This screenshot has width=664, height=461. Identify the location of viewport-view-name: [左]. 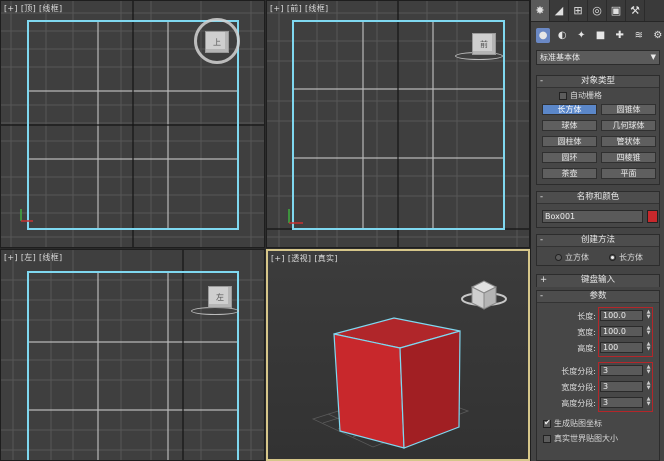
(28, 257).